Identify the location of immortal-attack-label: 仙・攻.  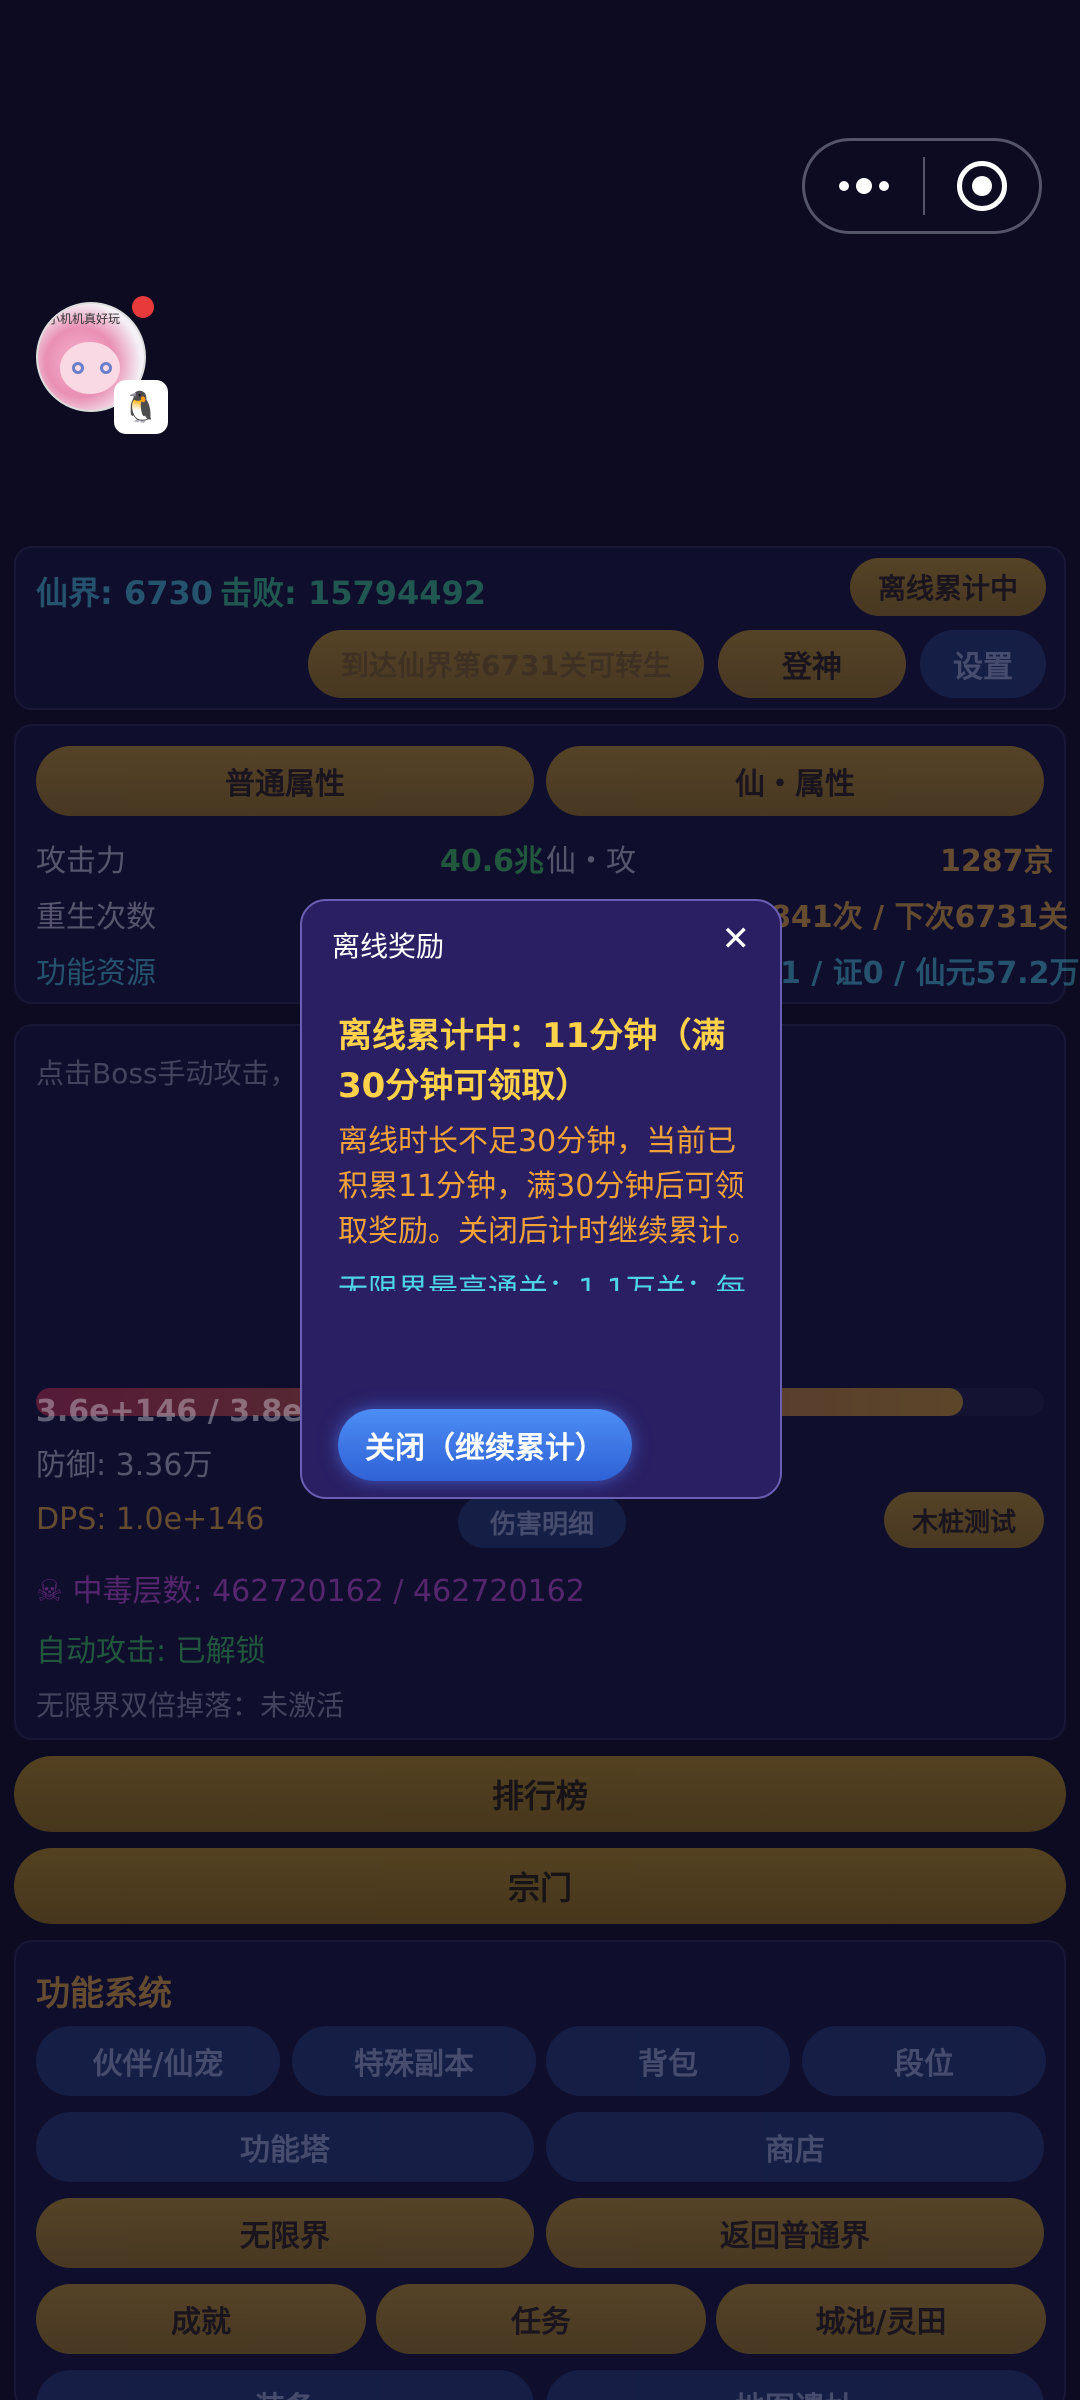
(591, 861).